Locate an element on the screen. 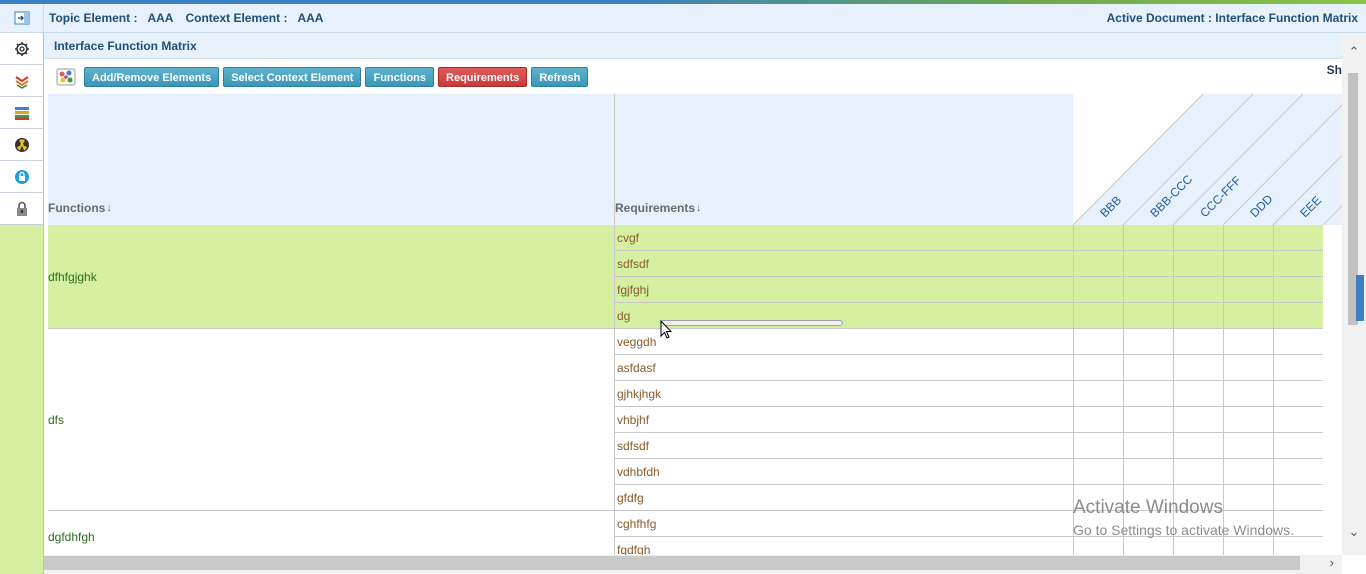 The height and width of the screenshot is (574, 1366). scroll-right-icon: › is located at coordinates (1332, 562).